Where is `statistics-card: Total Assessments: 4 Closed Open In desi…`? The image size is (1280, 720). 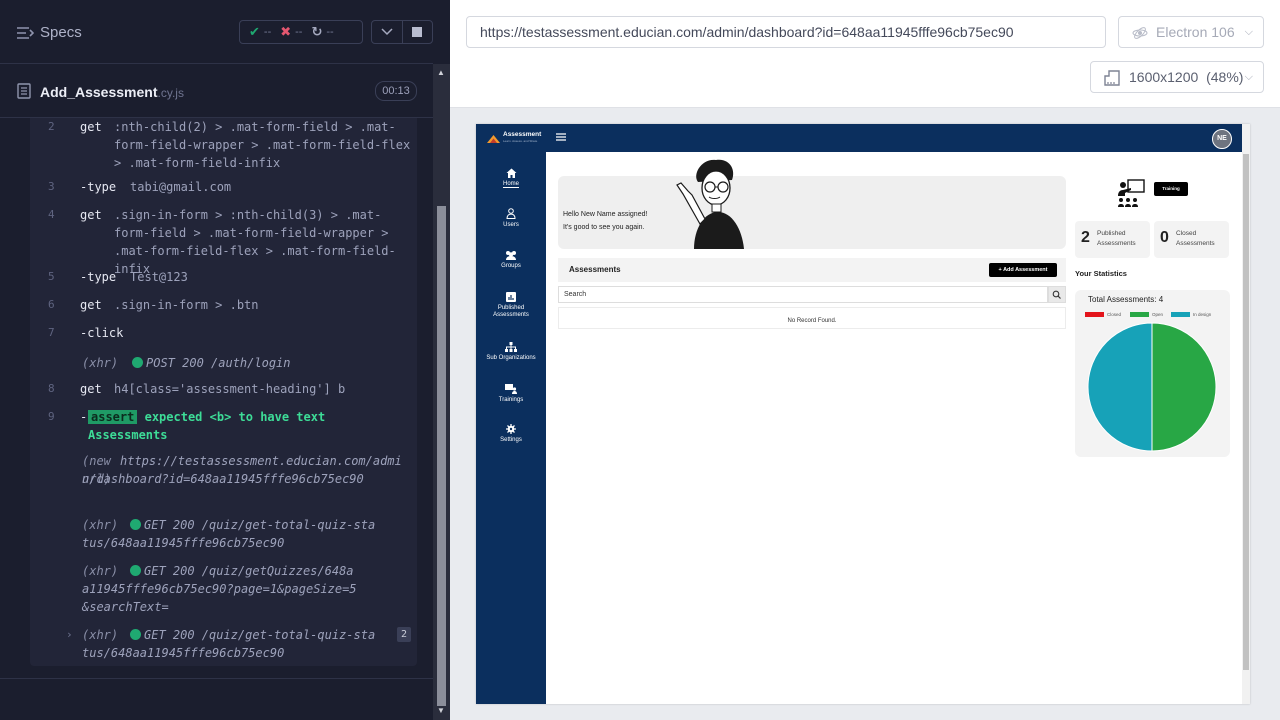 statistics-card: Total Assessments: 4 Closed Open In desi… is located at coordinates (1152, 373).